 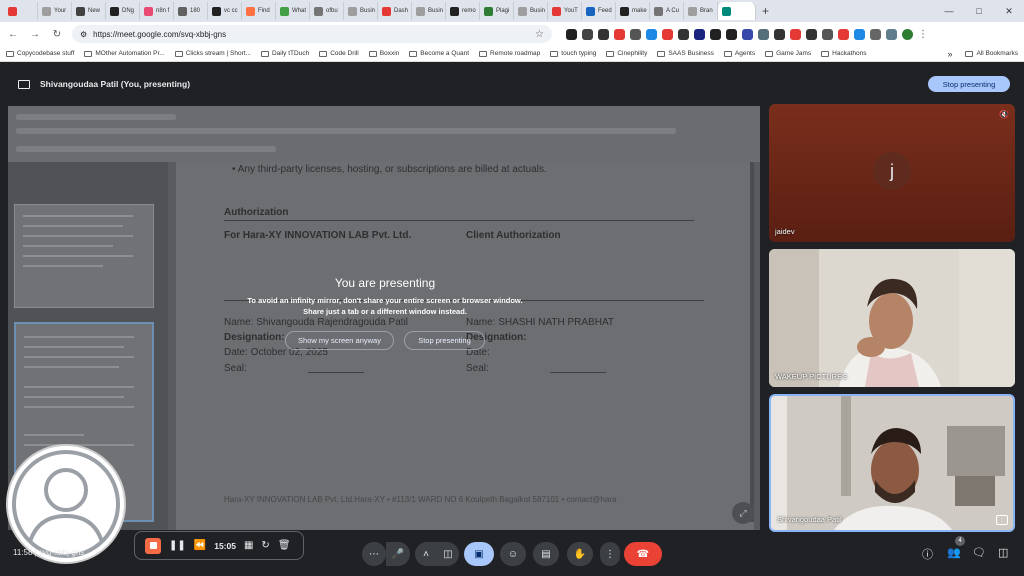 I want to click on bookmark-item: Remote roadmap, so click(x=509, y=53).